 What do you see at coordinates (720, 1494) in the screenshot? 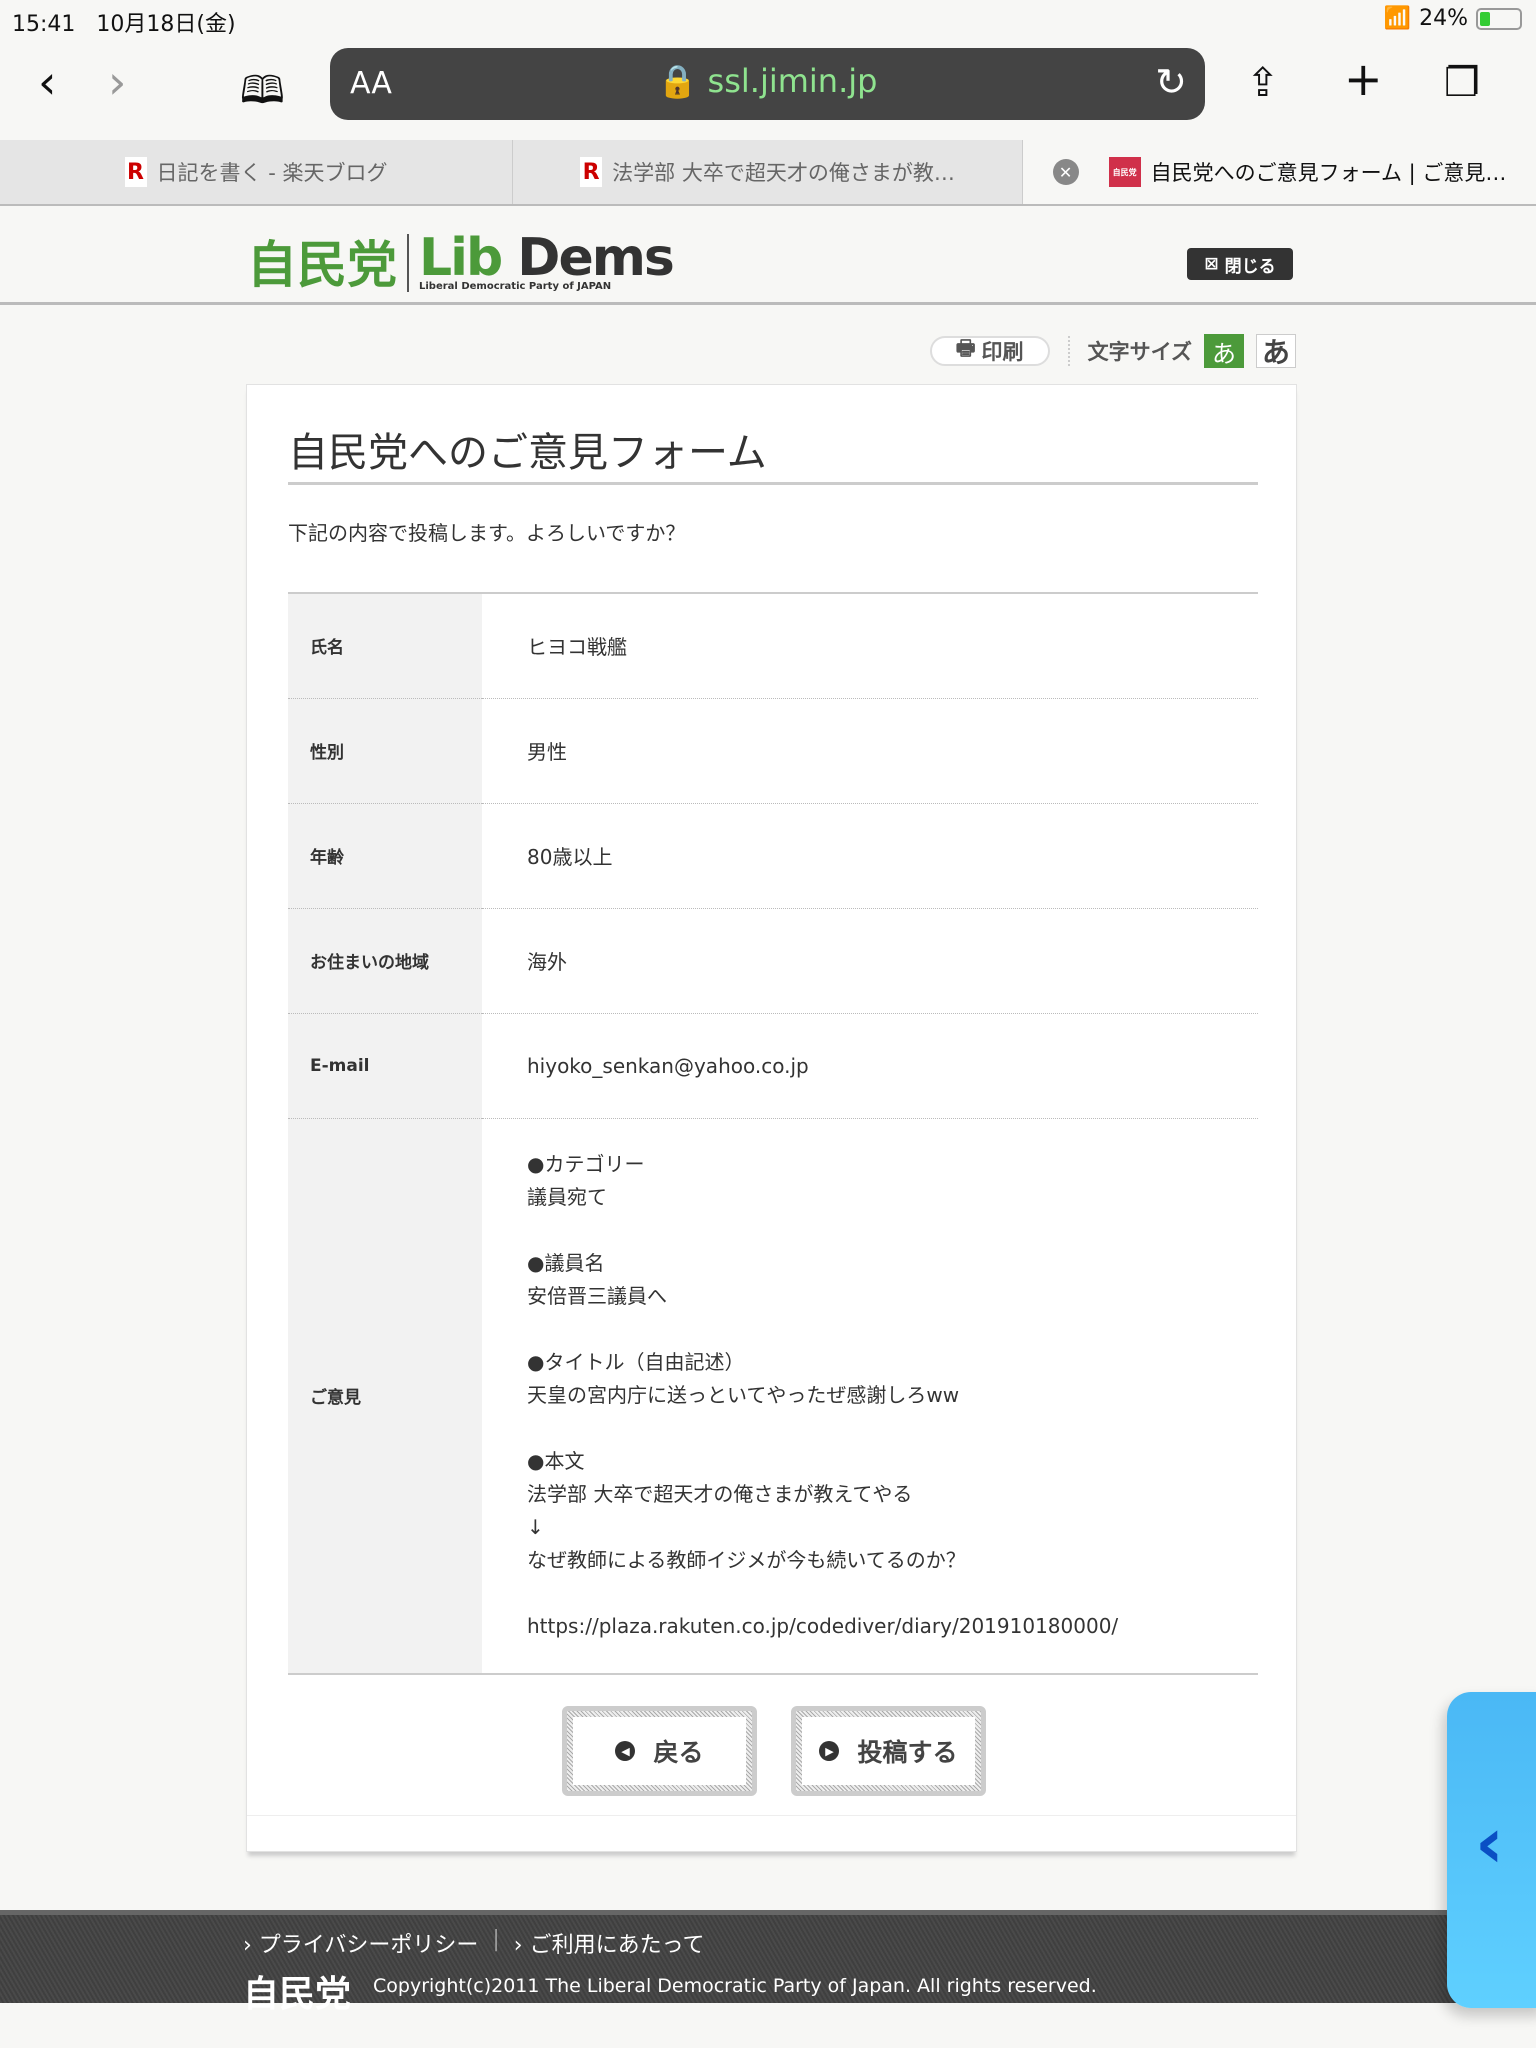
I see `opinion-line: 法学部 大卒で超天才の俺さまが教えてやる` at bounding box center [720, 1494].